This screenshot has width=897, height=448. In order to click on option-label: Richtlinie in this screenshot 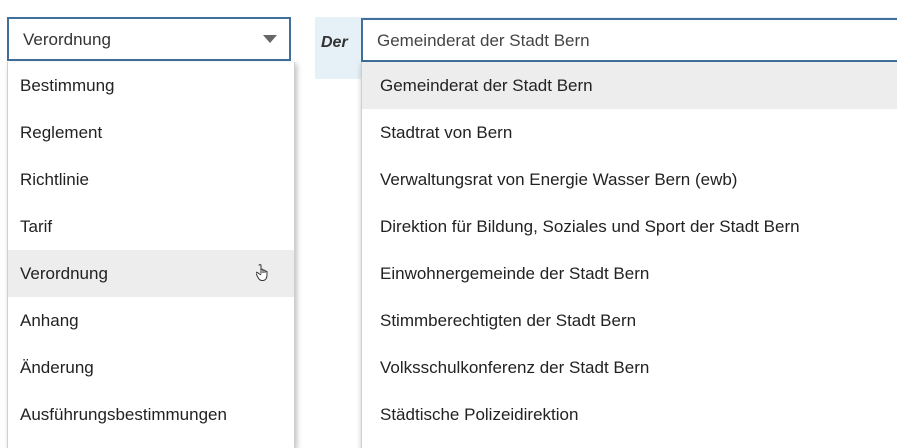, I will do `click(54, 179)`.